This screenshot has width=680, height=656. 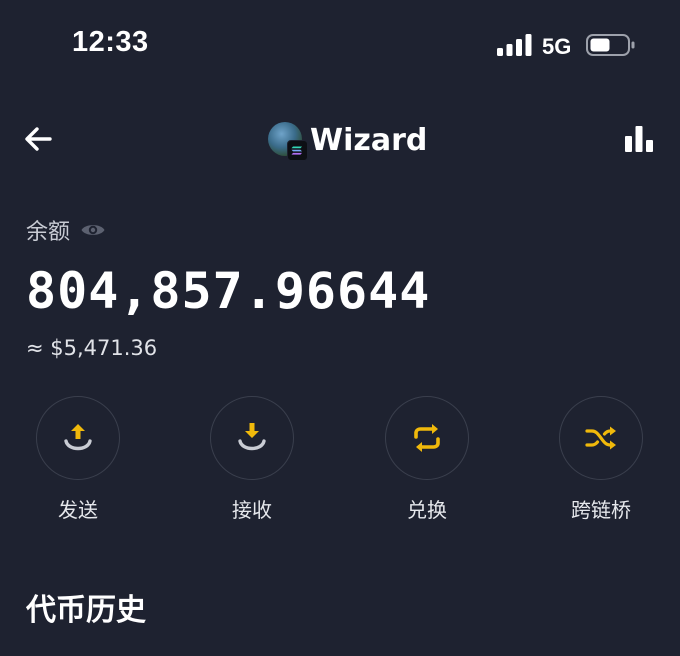 I want to click on nav-bar: Wizard, so click(x=340, y=140).